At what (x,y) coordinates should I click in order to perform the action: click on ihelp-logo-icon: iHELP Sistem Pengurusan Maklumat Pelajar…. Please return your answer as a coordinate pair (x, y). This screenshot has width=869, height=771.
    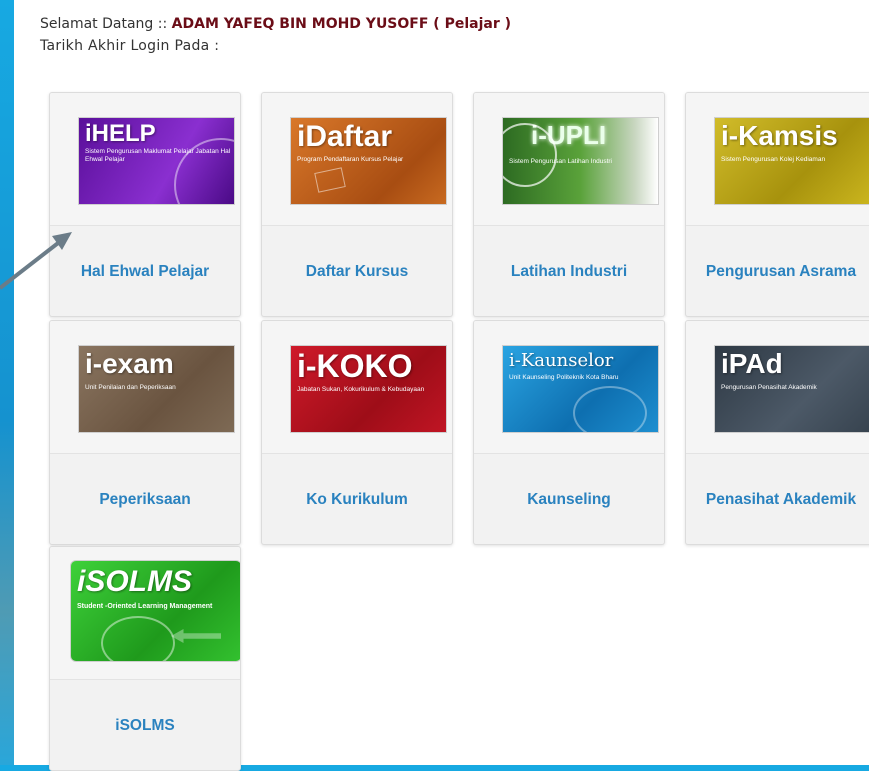
    Looking at the image, I should click on (156, 161).